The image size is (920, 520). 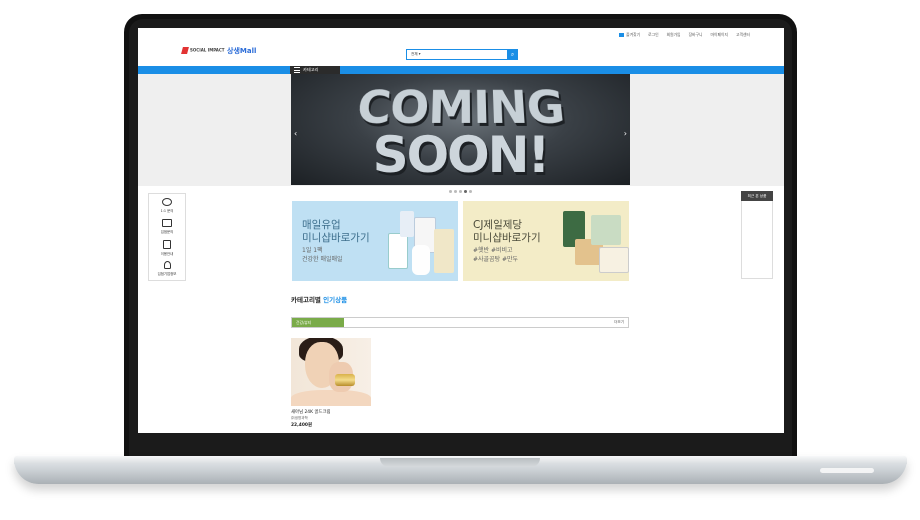 I want to click on hero-next-arrow-icon: ›, so click(x=625, y=133).